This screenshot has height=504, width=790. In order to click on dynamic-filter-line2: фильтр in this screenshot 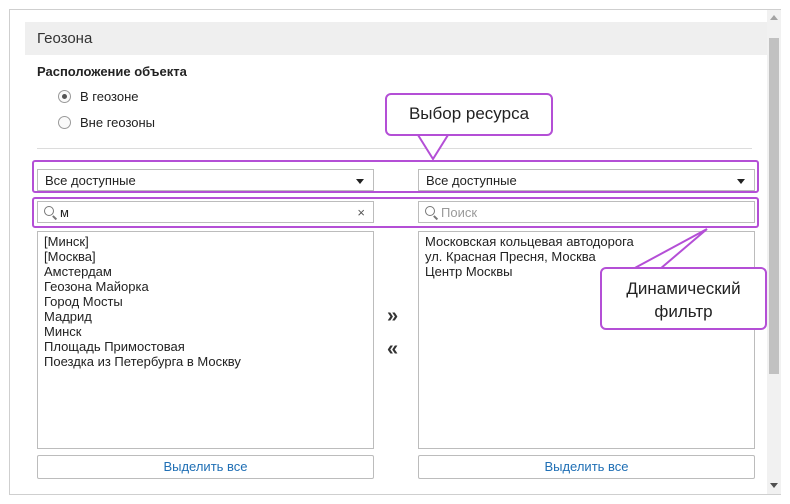, I will do `click(683, 311)`.